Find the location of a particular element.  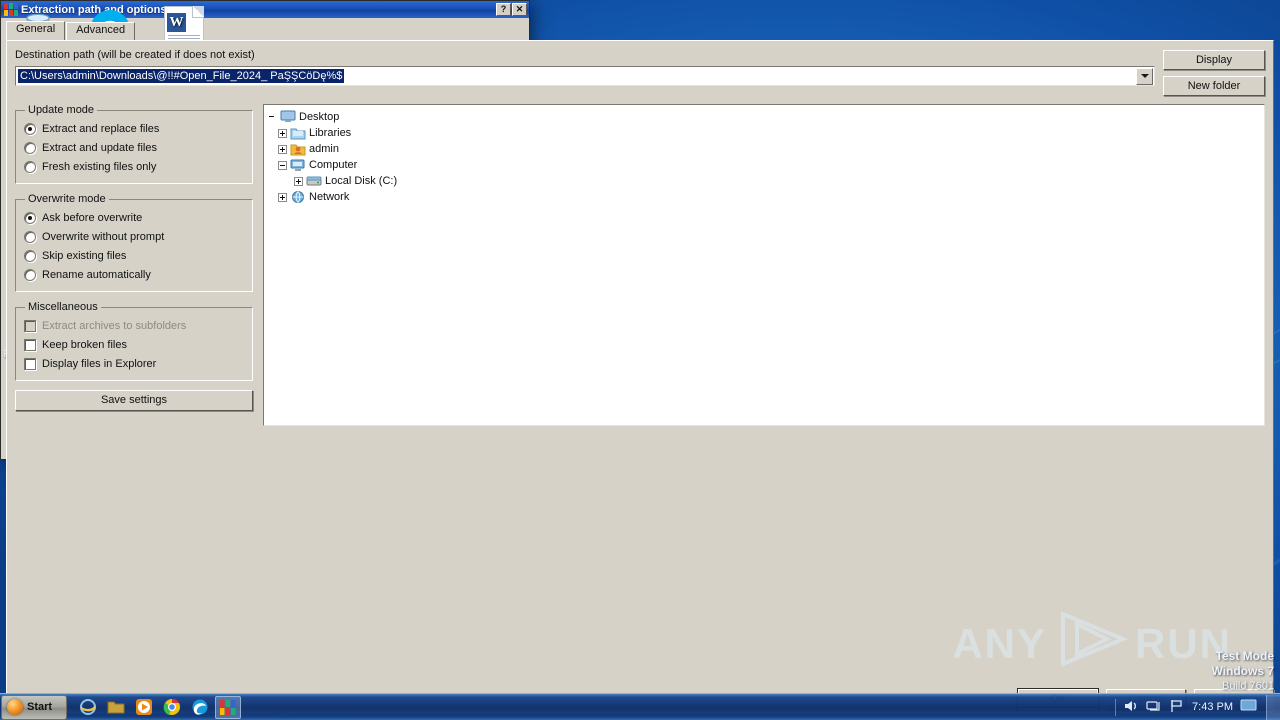

tree-node-label: Local Disk (C:) is located at coordinates (361, 181).